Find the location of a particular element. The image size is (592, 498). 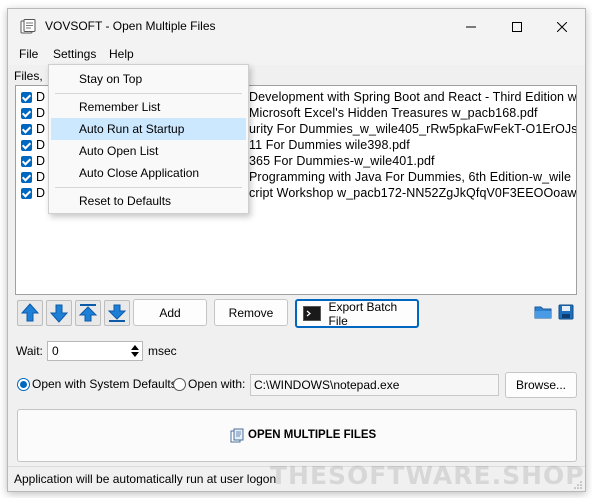

open-multiple-files-button: OPEN MULTIPLE FILES is located at coordinates (297, 435).